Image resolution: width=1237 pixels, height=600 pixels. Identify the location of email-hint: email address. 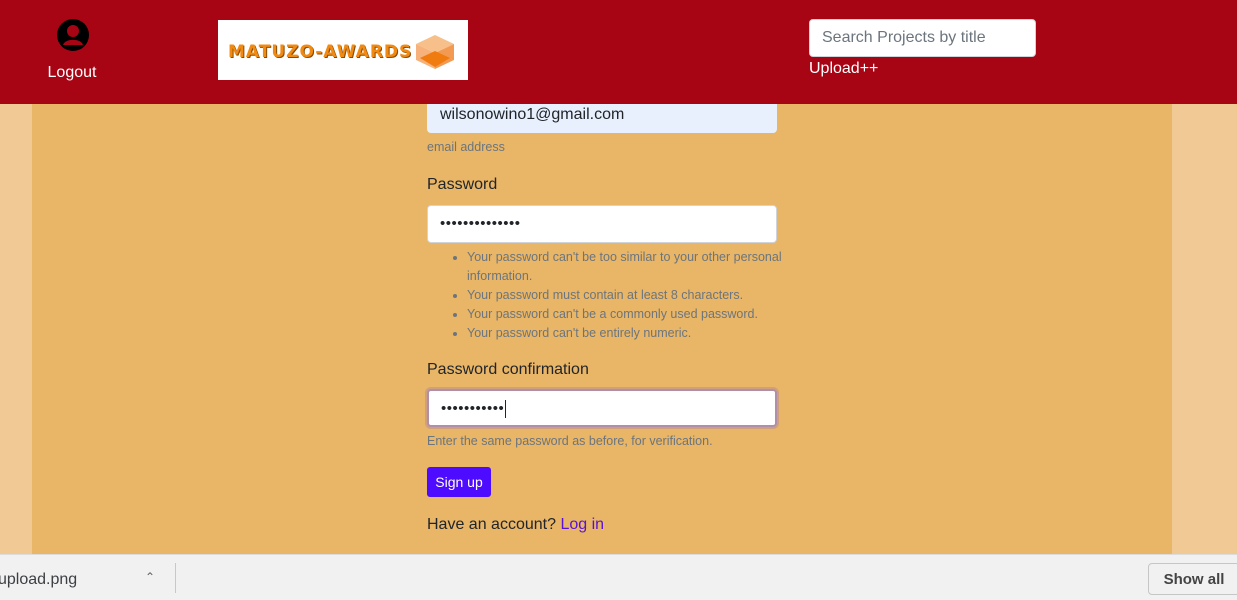
(466, 147).